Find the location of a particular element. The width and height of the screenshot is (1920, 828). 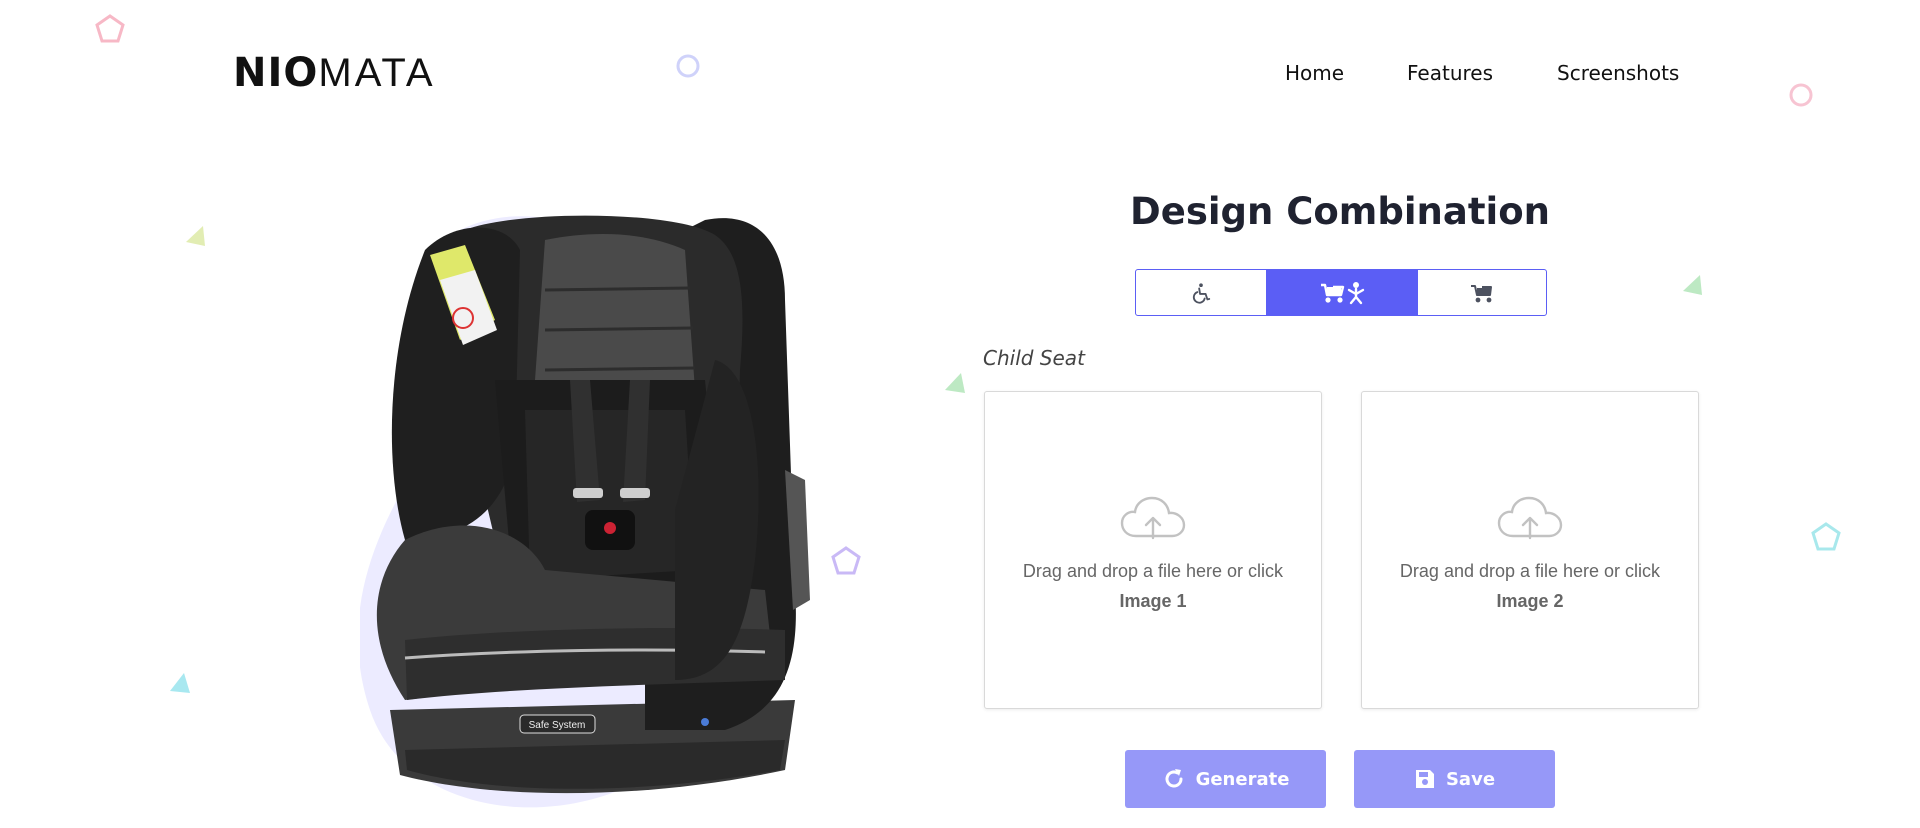

mode-option-wheelchair is located at coordinates (1201, 292).